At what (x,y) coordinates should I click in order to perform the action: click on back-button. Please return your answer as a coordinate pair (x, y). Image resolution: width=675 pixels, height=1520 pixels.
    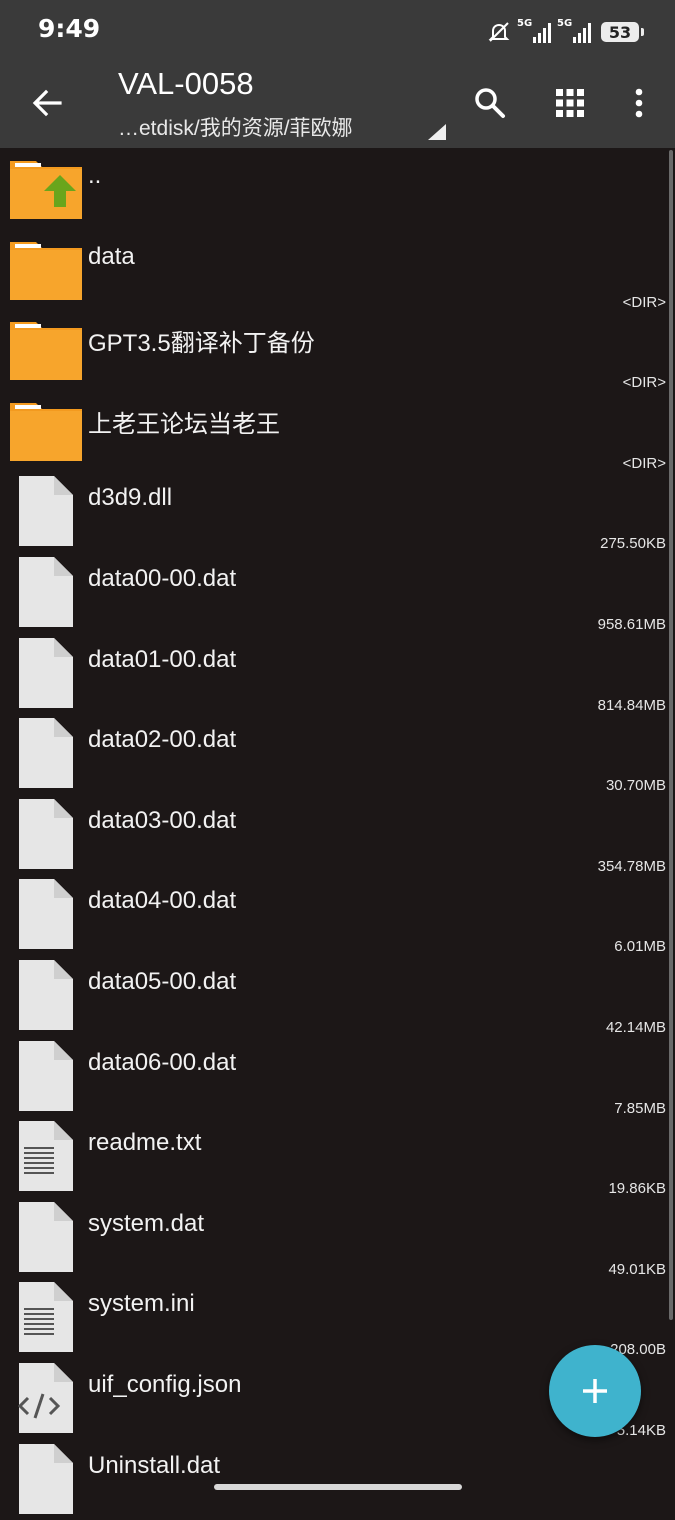
    Looking at the image, I should click on (47, 103).